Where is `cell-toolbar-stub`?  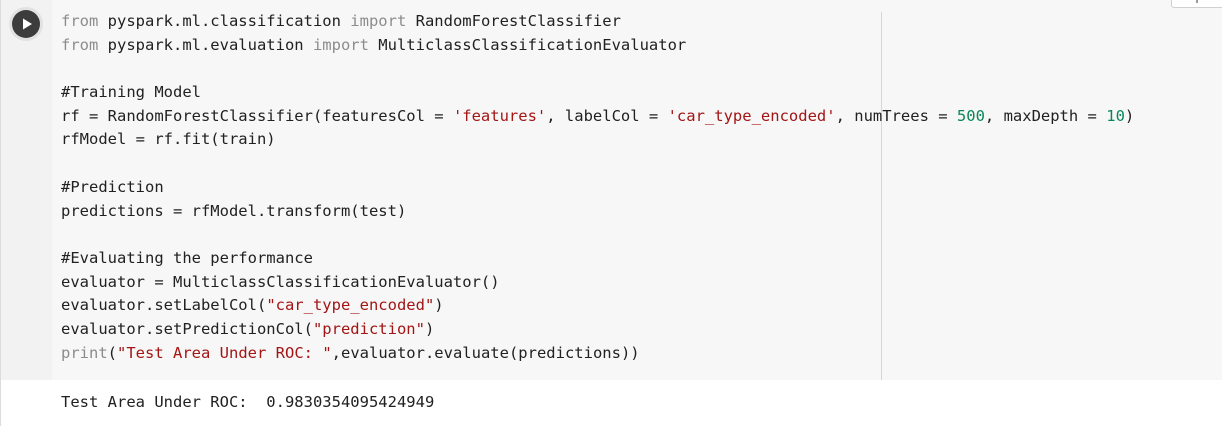 cell-toolbar-stub is located at coordinates (1196, 4).